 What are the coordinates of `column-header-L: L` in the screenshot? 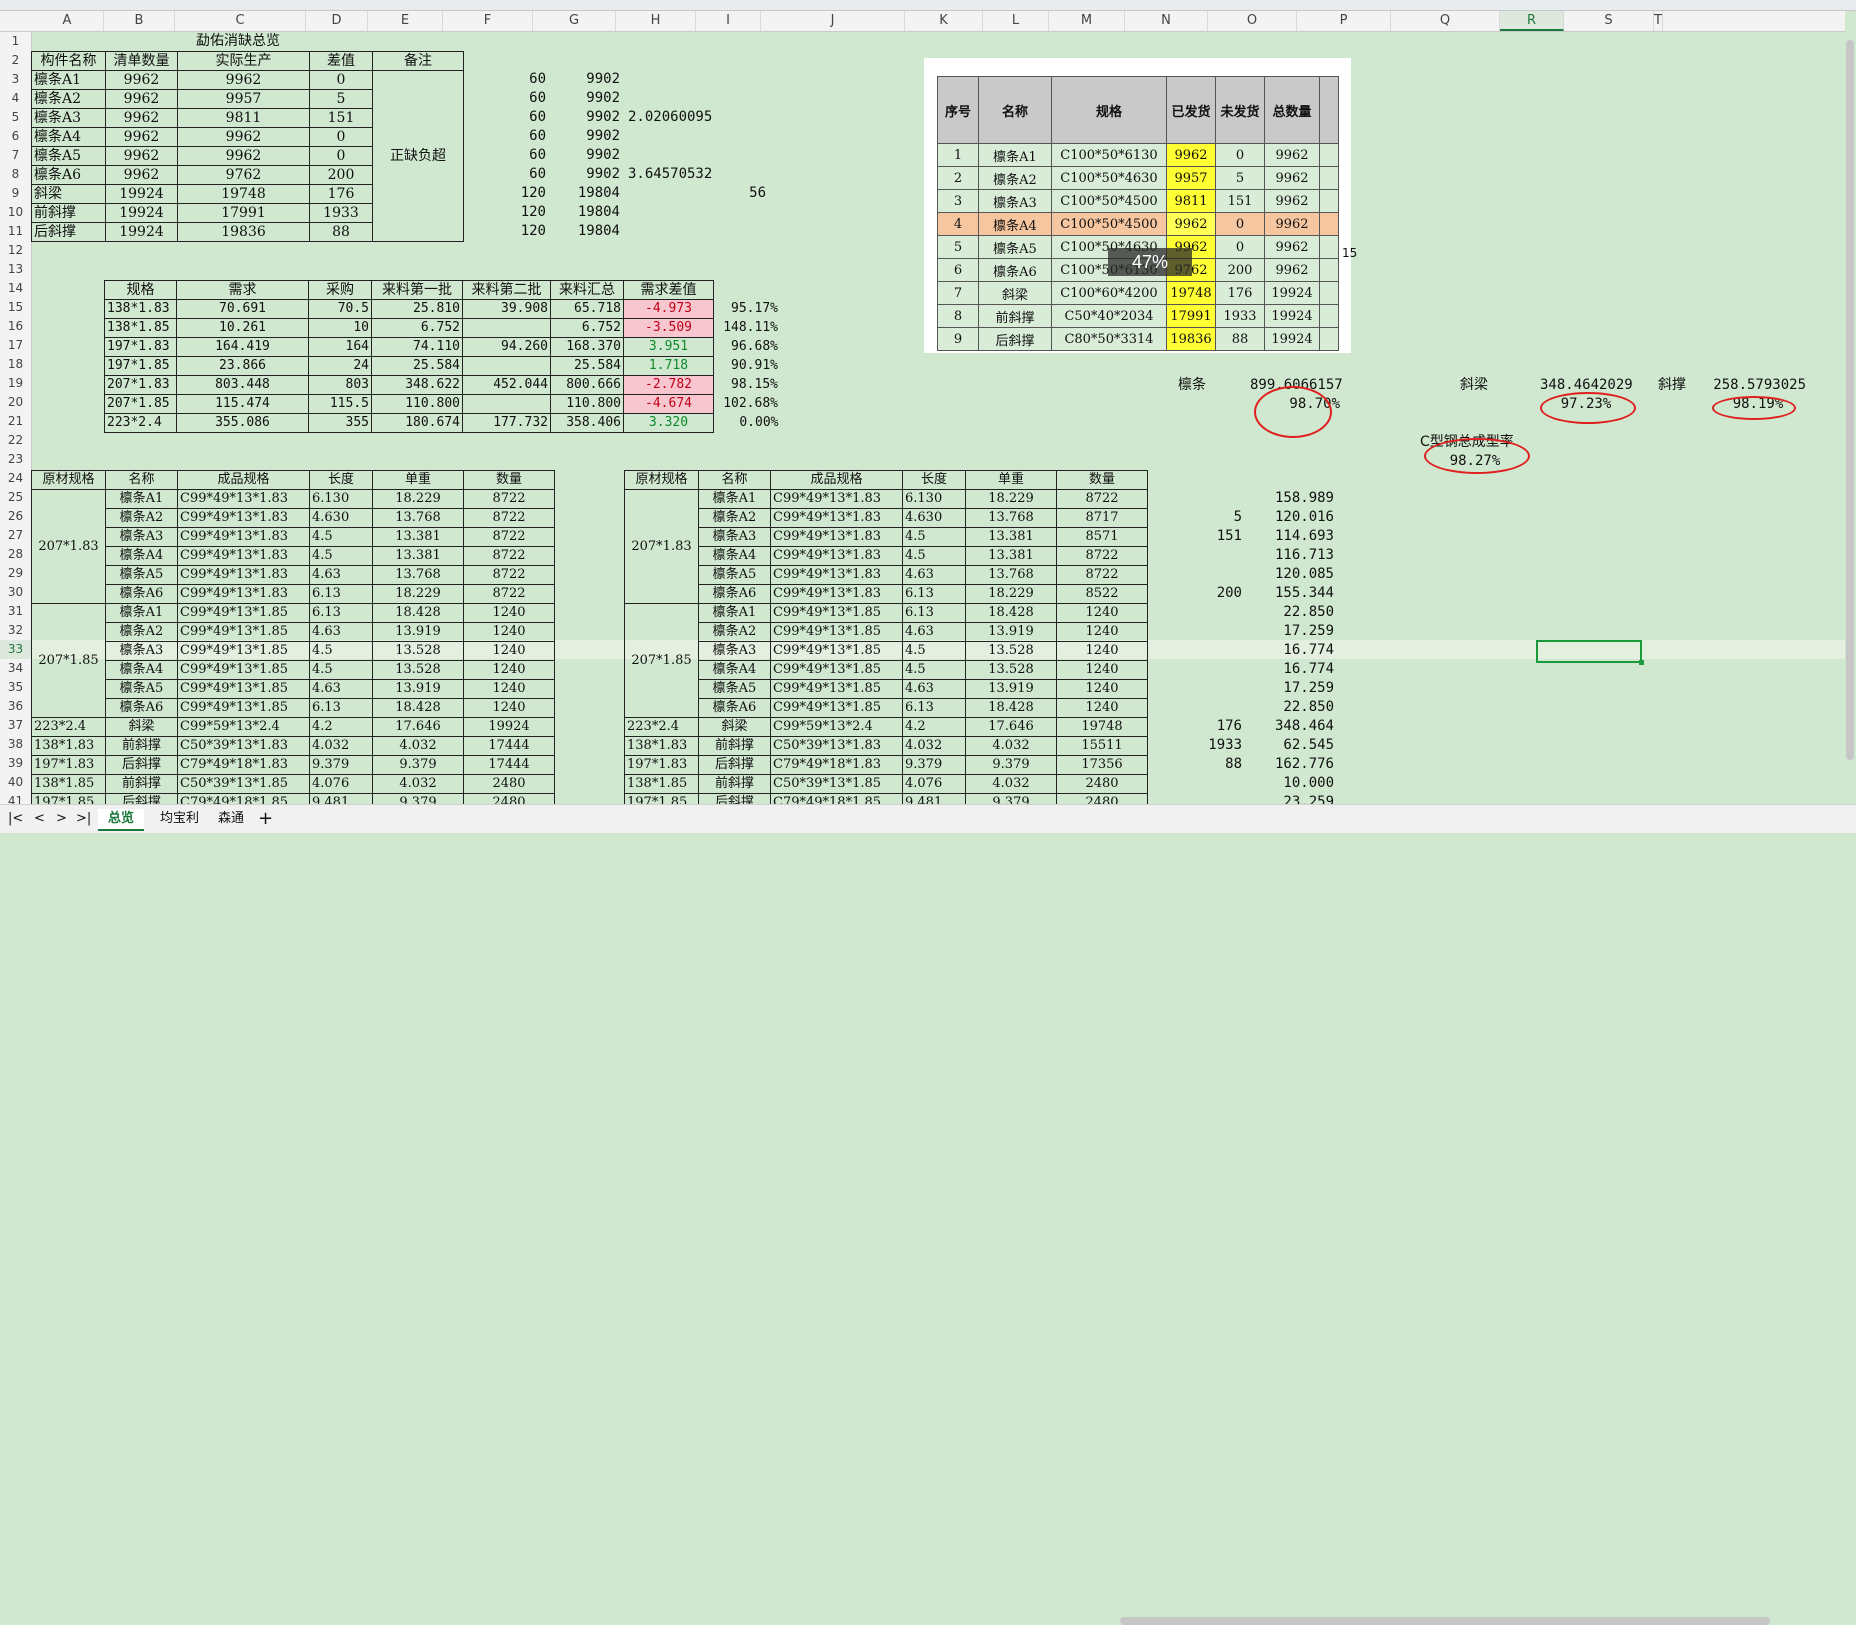 It's located at (1016, 21).